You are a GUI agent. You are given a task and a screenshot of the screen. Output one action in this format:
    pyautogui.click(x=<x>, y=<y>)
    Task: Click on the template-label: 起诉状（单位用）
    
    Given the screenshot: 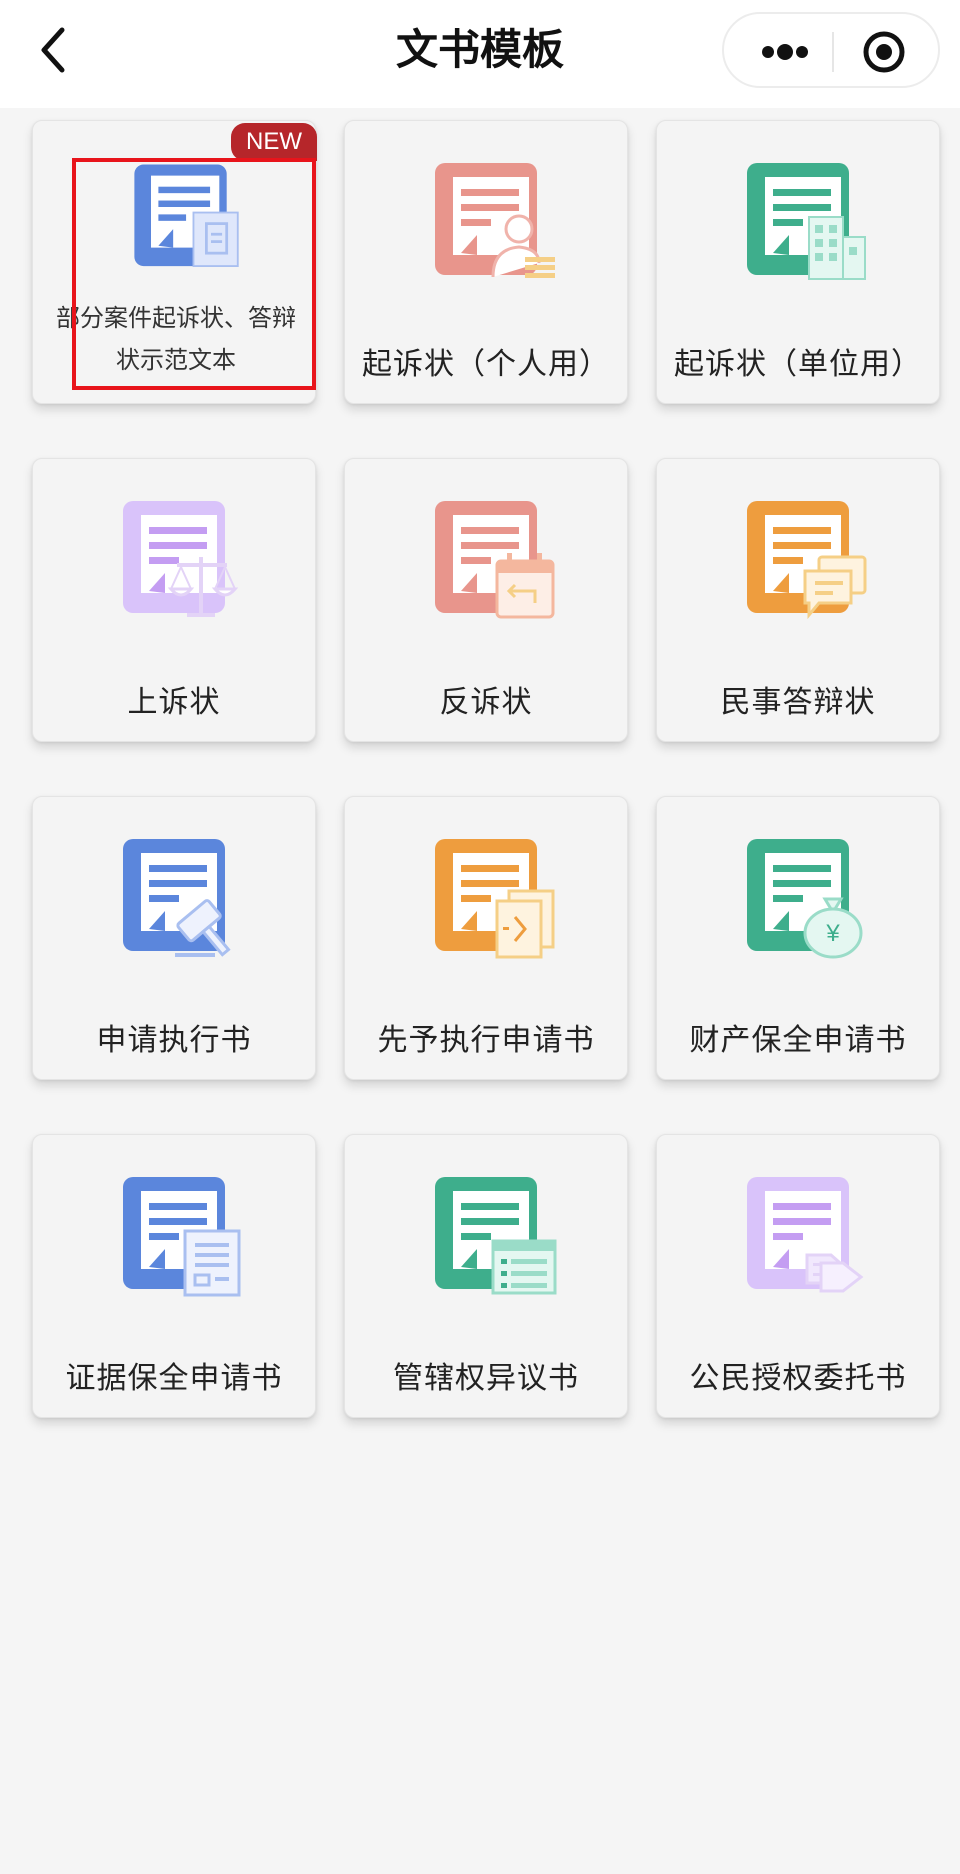 What is the action you would take?
    pyautogui.click(x=798, y=364)
    